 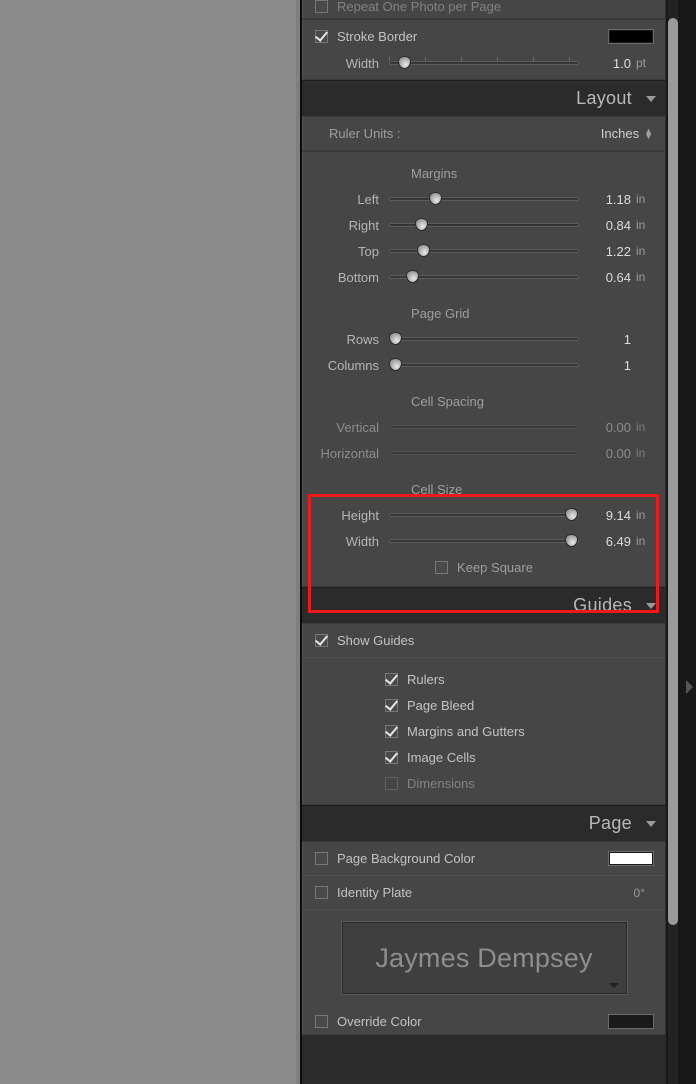 What do you see at coordinates (484, 757) in the screenshot?
I see `guides-item-image-cells: Image Cells` at bounding box center [484, 757].